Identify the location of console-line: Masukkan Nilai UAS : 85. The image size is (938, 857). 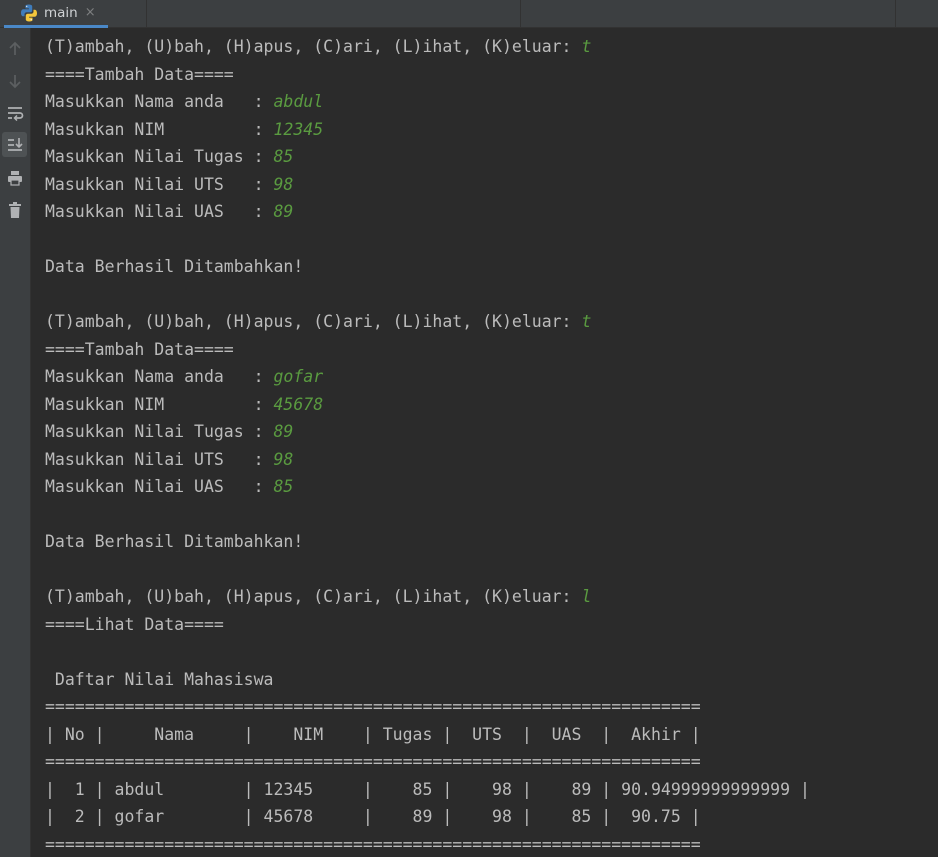
(169, 486).